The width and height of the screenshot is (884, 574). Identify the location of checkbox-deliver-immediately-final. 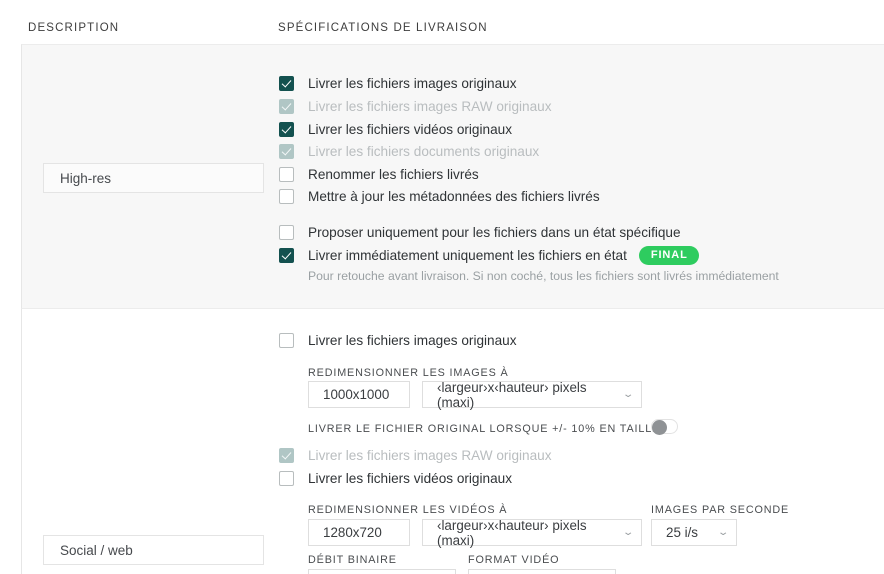
(286, 255).